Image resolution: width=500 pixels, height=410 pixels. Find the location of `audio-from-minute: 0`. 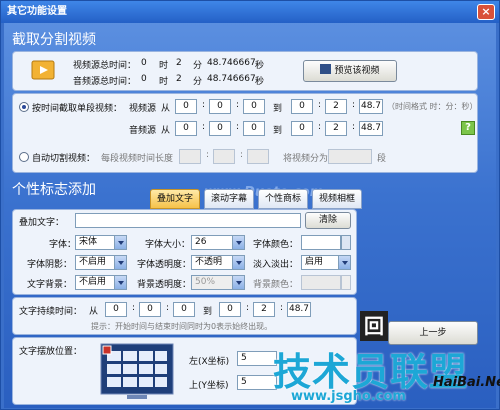

audio-from-minute: 0 is located at coordinates (220, 128).